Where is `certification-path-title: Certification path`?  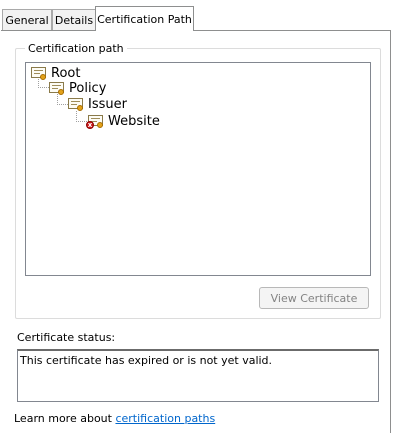 certification-path-title: Certification path is located at coordinates (76, 48).